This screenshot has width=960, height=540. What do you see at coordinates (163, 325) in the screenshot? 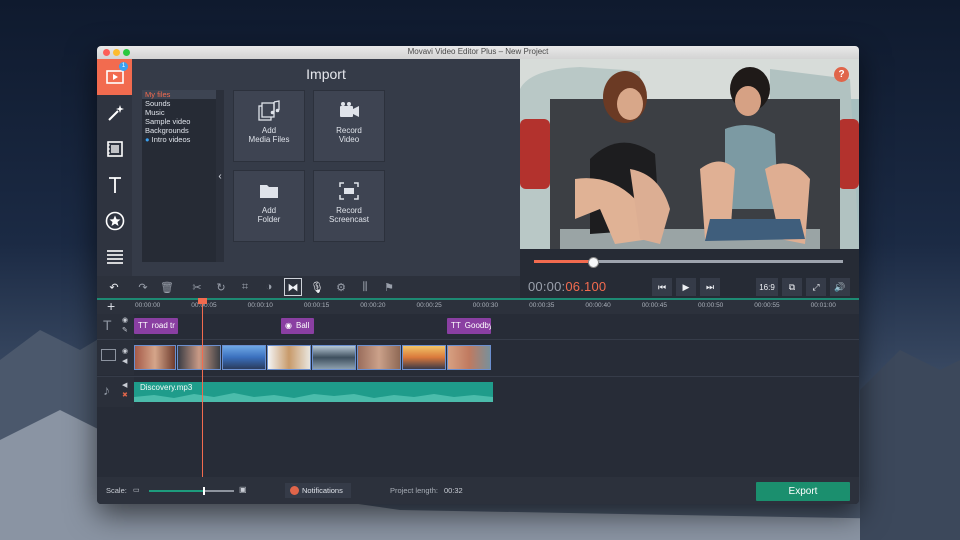
I see `title-clip-label: road tr` at bounding box center [163, 325].